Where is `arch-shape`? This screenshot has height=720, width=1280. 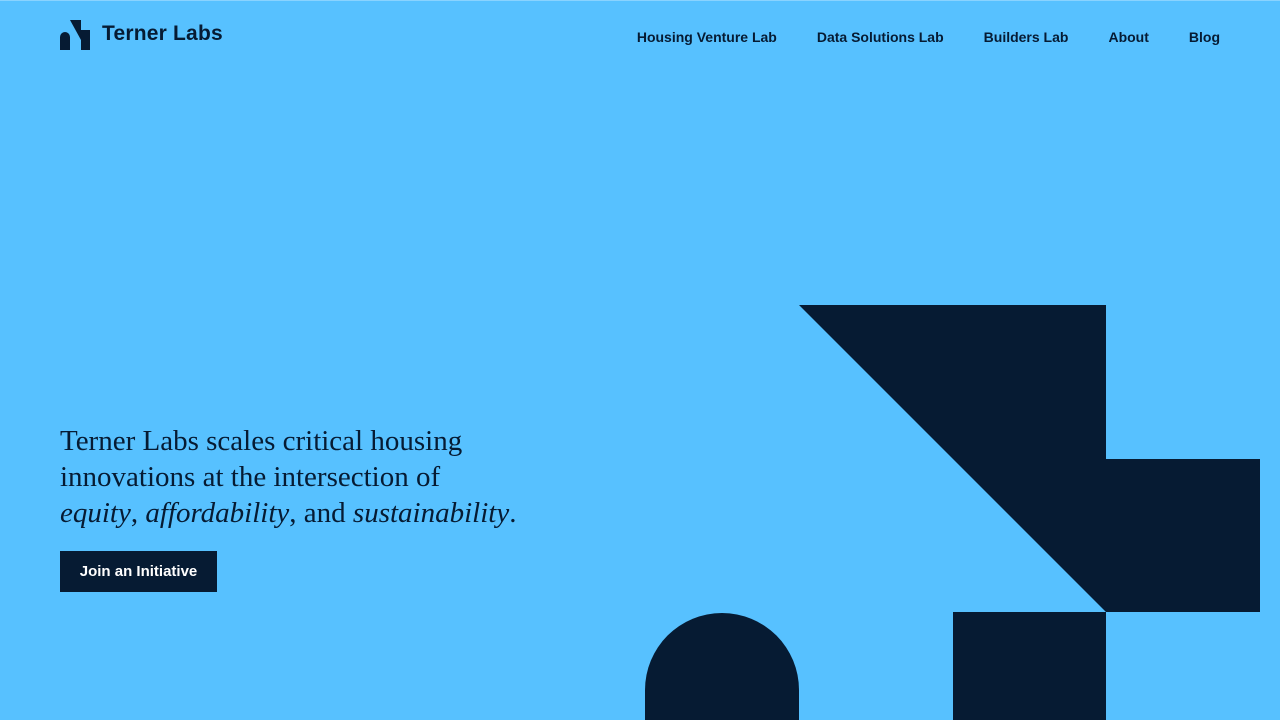
arch-shape is located at coordinates (722, 666).